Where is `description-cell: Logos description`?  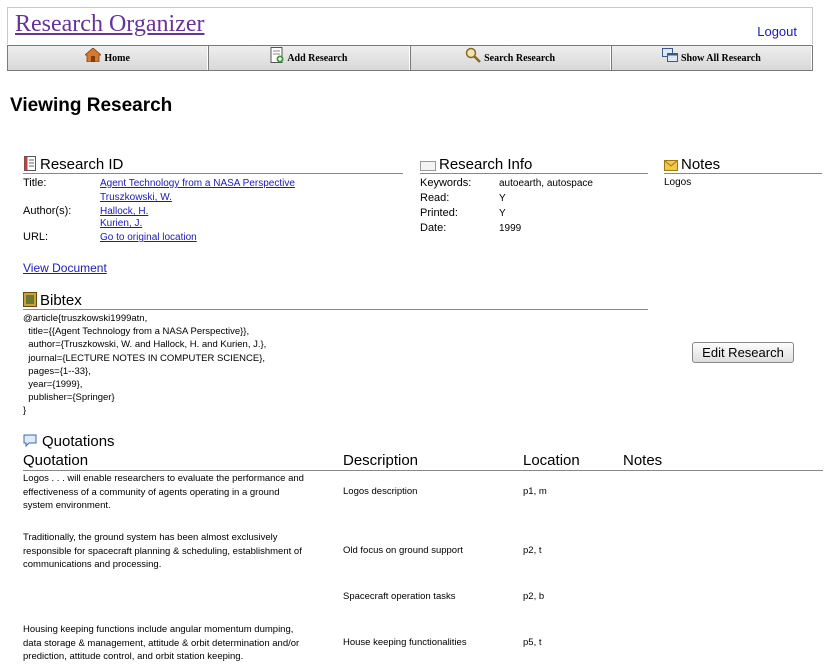
description-cell: Logos description is located at coordinates (380, 491).